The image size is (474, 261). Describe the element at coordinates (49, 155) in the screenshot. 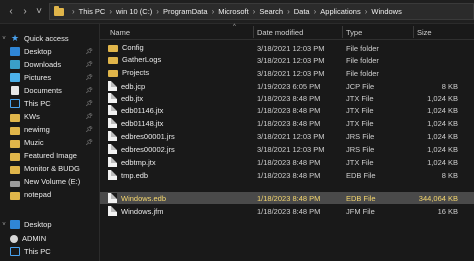

I see `sidebar-item-featured-image: Featured Image` at that location.